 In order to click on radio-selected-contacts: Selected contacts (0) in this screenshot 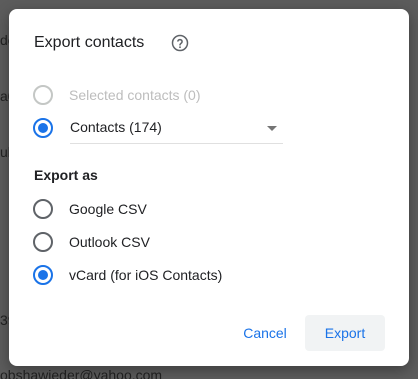, I will do `click(117, 95)`.